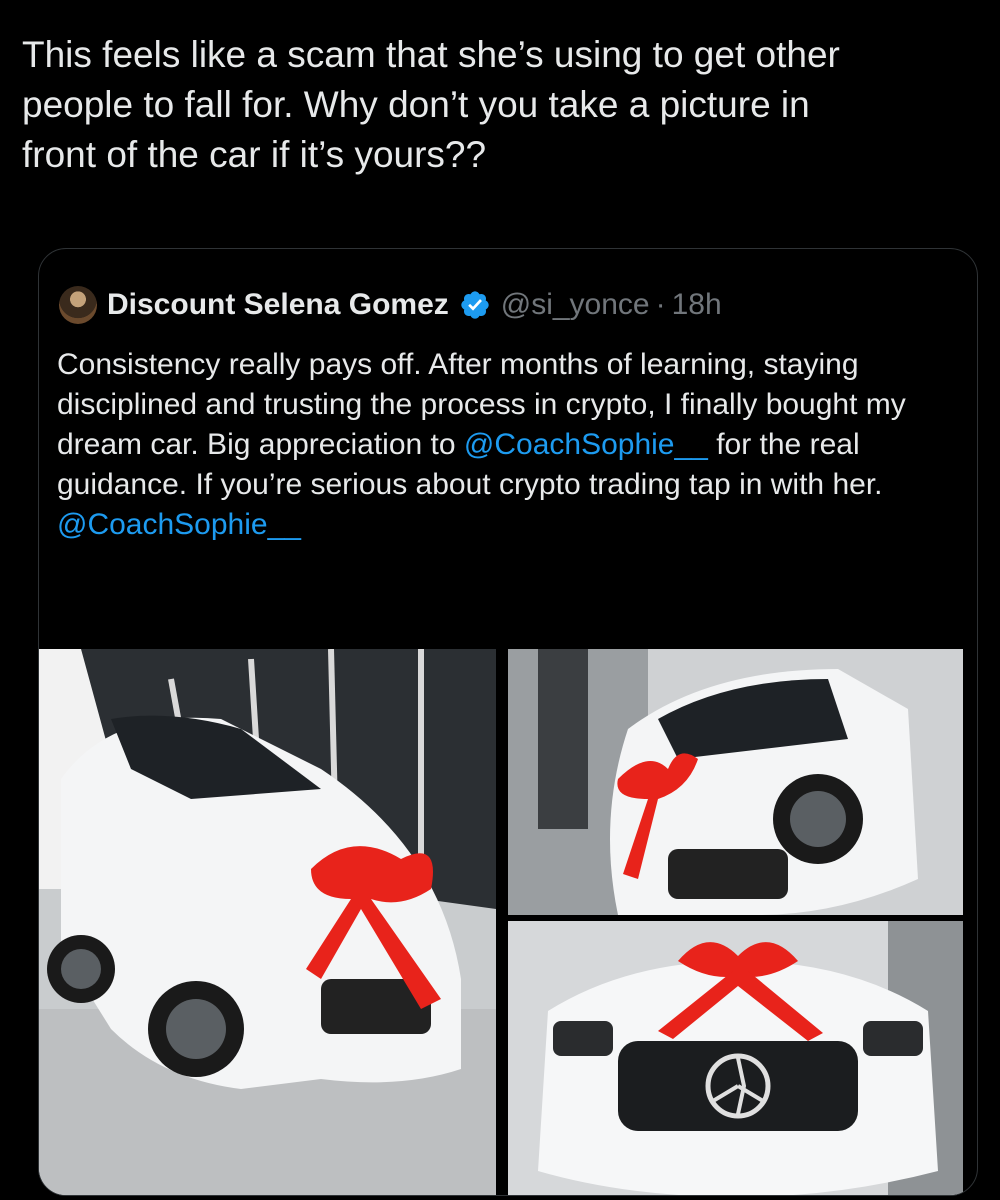 Image resolution: width=1000 pixels, height=1200 pixels. What do you see at coordinates (475, 305) in the screenshot?
I see `verified-badge-icon` at bounding box center [475, 305].